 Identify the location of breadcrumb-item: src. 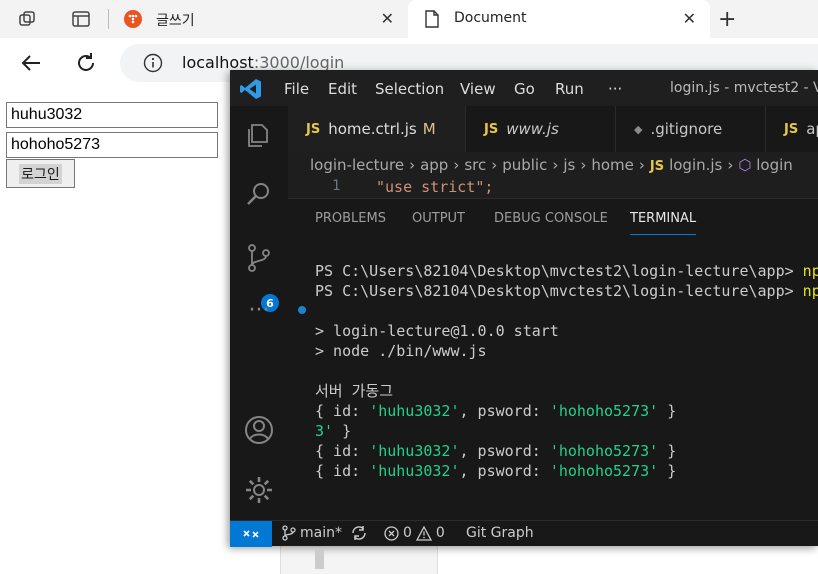
(475, 165).